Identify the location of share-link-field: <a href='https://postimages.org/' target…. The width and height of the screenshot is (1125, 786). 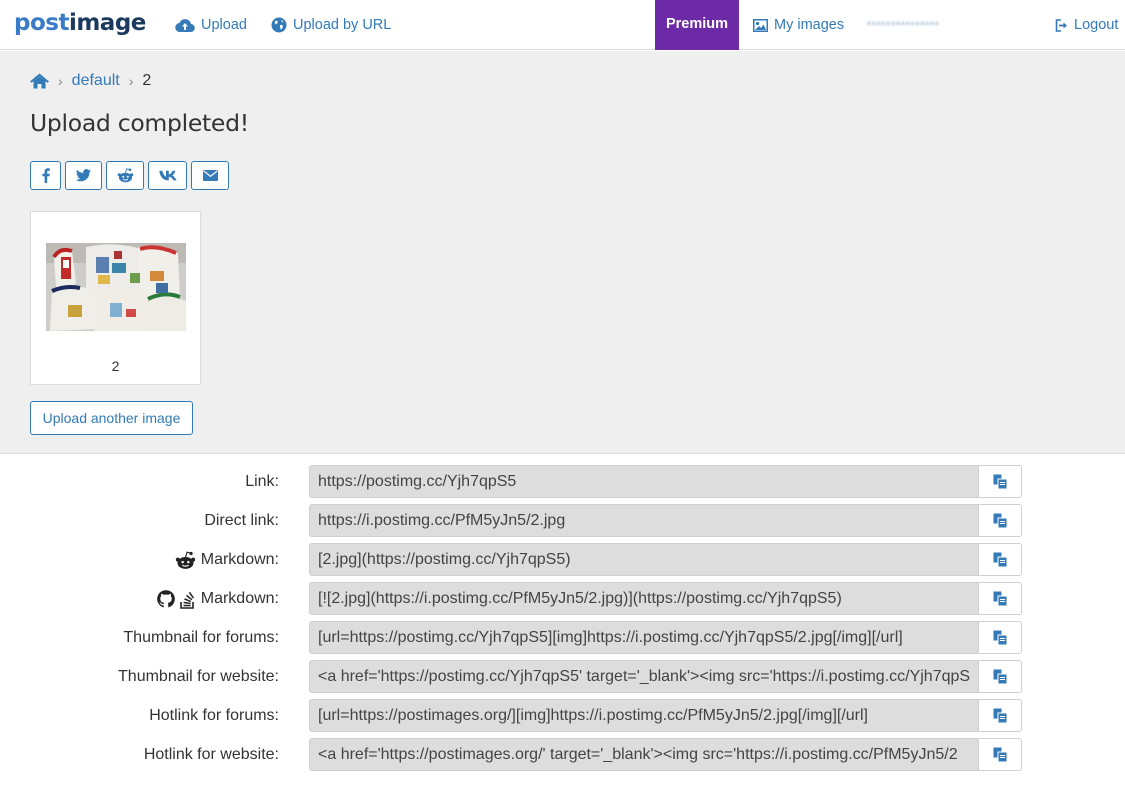
(644, 754).